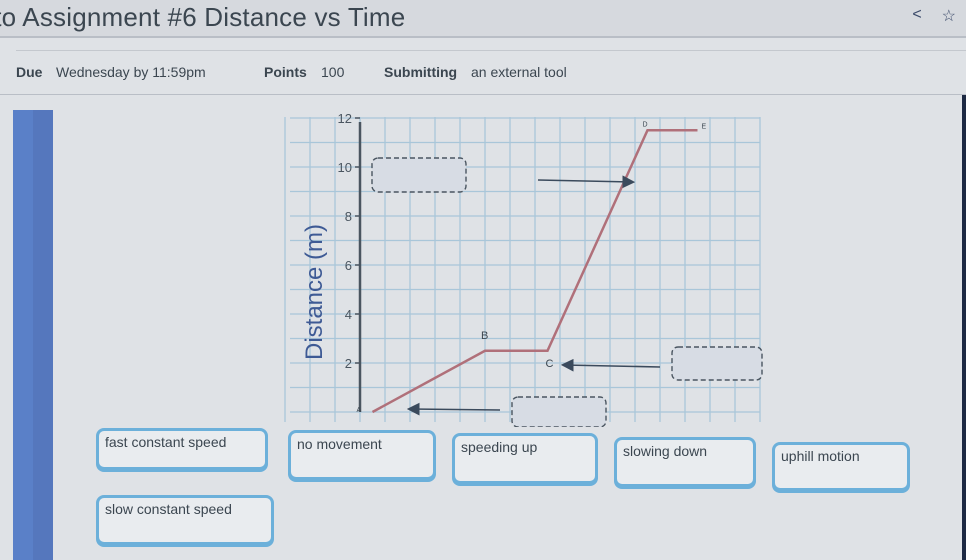 The width and height of the screenshot is (966, 560). Describe the element at coordinates (33, 335) in the screenshot. I see `sidebar-bar` at that location.